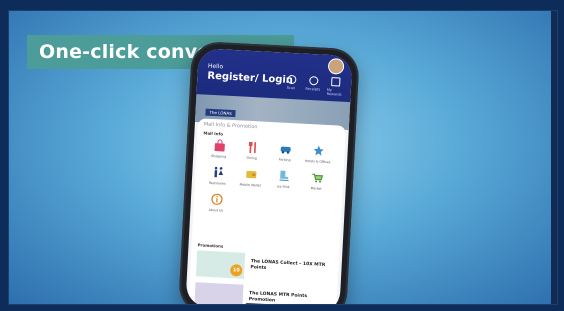  I want to click on tile-label: Mobile Wallet, so click(250, 185).